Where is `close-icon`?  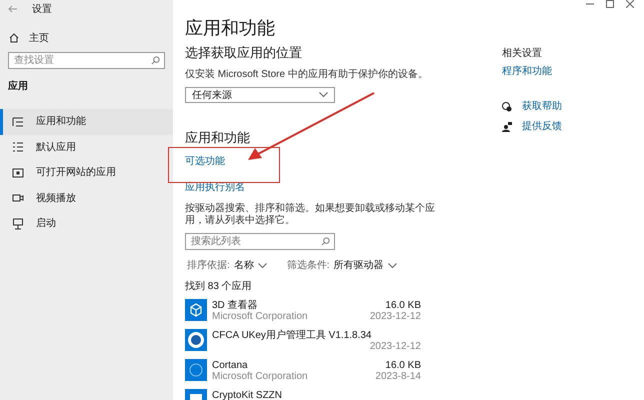
close-icon is located at coordinates (630, 4).